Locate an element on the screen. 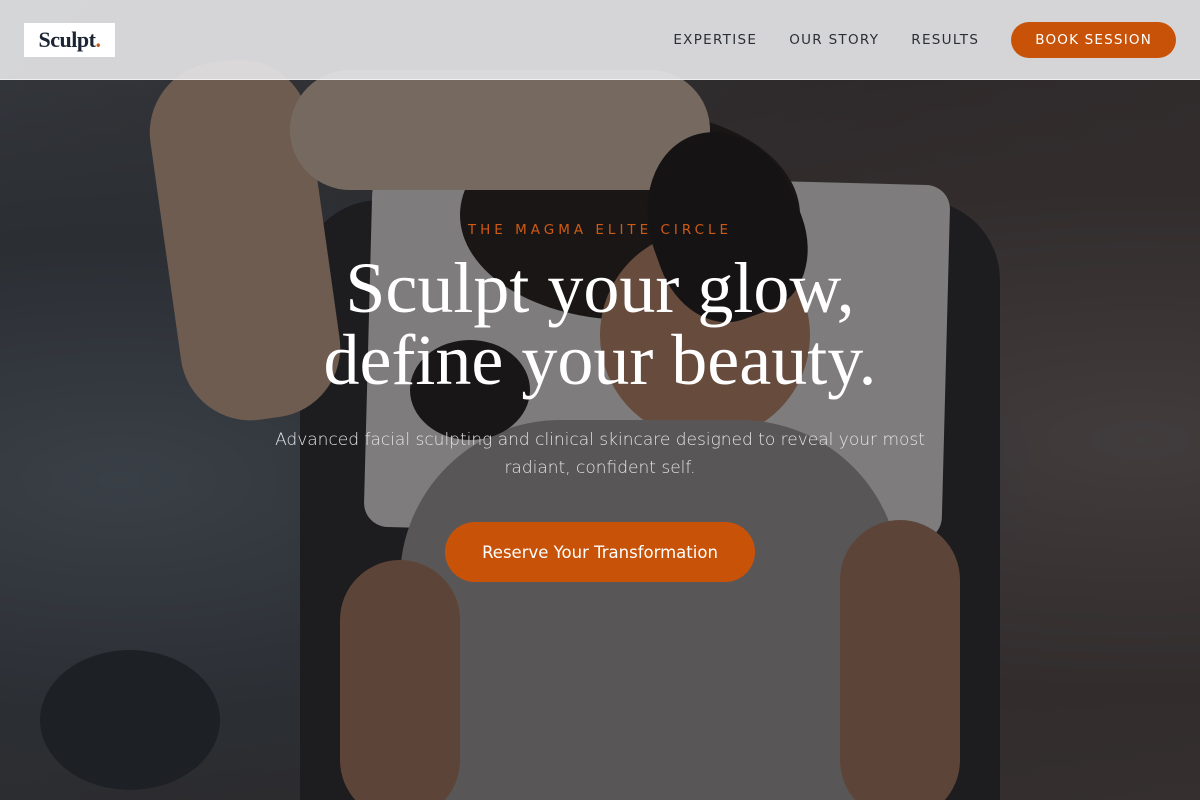  main-nav: EXPERTISE OUR STORY RESULTS BOOK SESSION is located at coordinates (924, 40).